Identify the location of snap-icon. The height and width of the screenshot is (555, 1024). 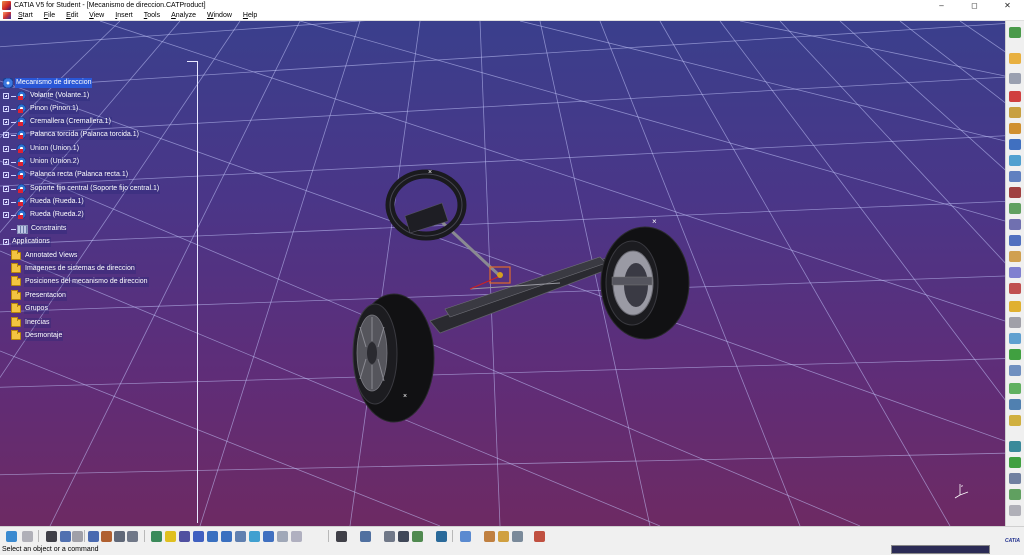
(1015, 208).